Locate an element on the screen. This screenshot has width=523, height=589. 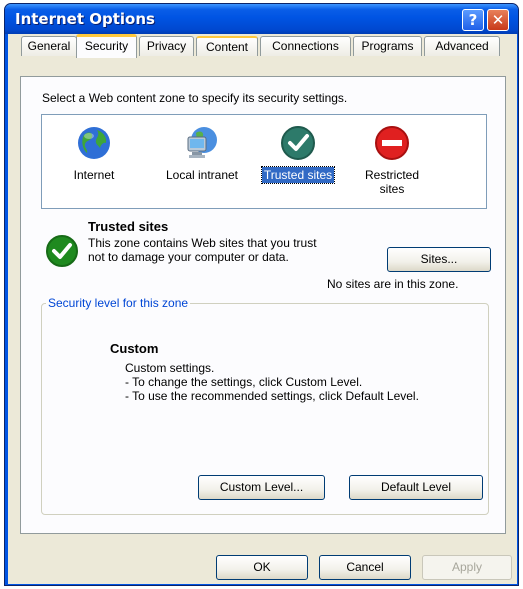
zone-restricted-sites: Restricted sites is located at coordinates (392, 161).